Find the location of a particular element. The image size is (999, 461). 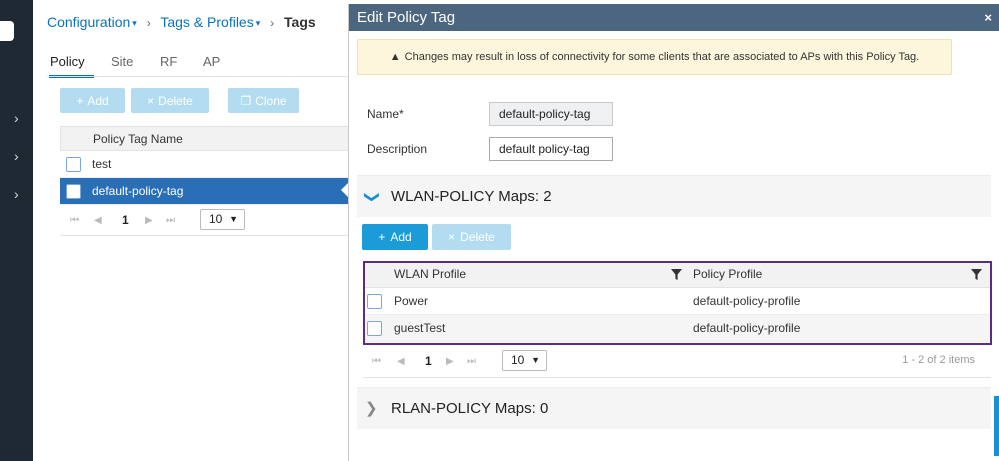

table-row-selected: default-policy-tag is located at coordinates (205, 191).